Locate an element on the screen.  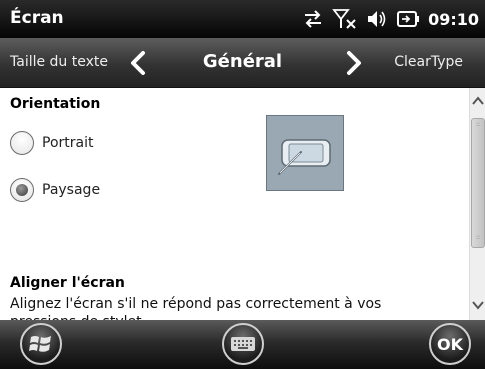
windows-logo-icon is located at coordinates (40, 344).